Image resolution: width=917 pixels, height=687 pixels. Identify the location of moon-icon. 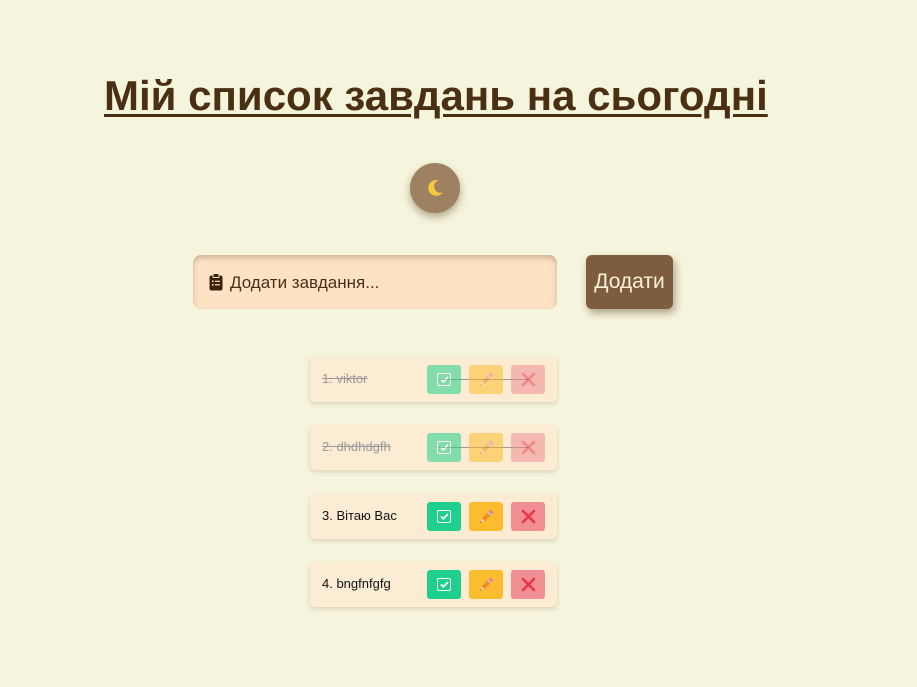
(435, 188).